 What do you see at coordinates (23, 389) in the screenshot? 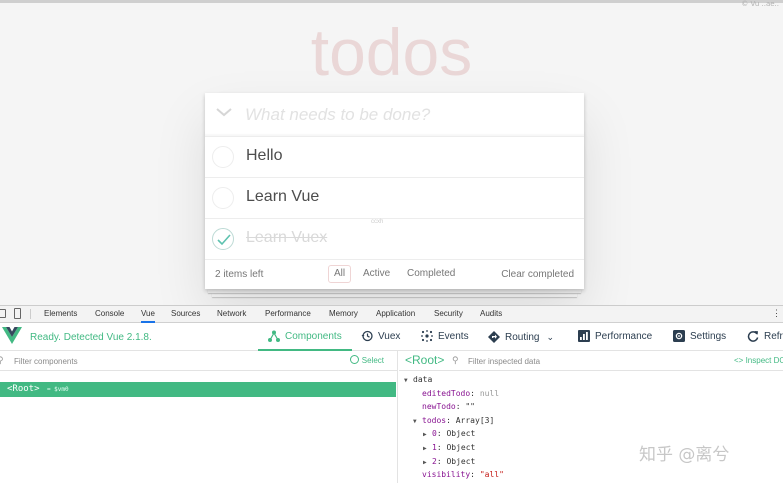
I see `root-component-name: <Root>` at bounding box center [23, 389].